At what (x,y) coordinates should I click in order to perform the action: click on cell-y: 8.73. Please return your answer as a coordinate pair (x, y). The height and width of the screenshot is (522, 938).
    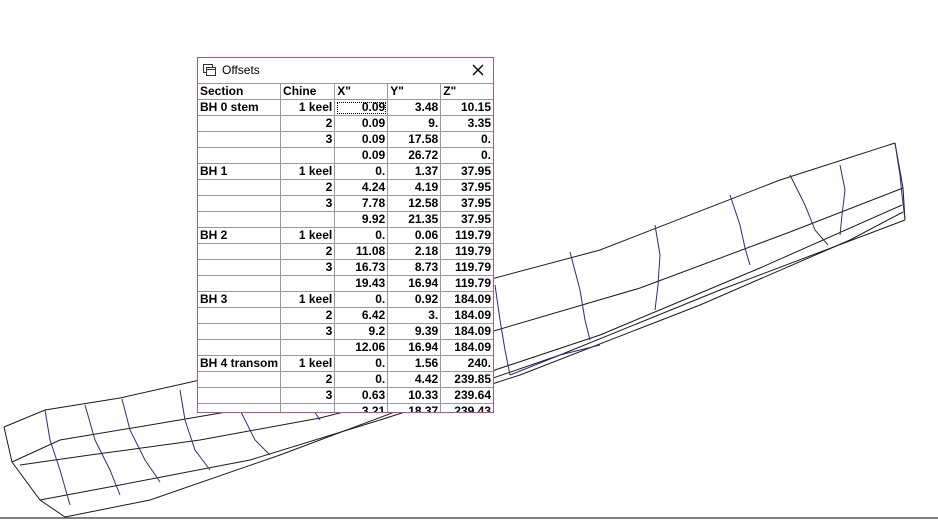
    Looking at the image, I should click on (414, 267).